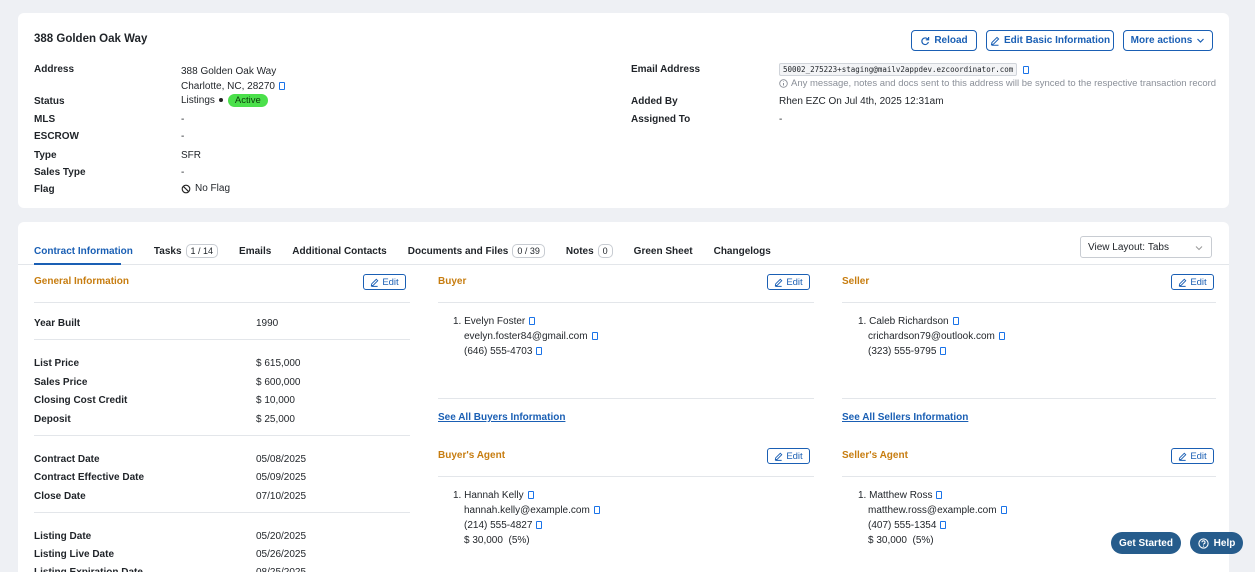 This screenshot has width=1255, height=572. Describe the element at coordinates (905, 417) in the screenshot. I see `see-all-sellers-link: See All Sellers Information` at that location.